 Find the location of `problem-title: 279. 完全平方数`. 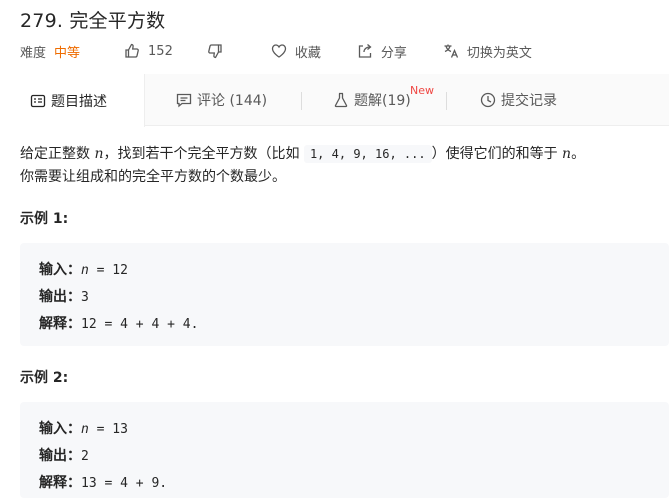

problem-title: 279. 完全平方数 is located at coordinates (93, 21).